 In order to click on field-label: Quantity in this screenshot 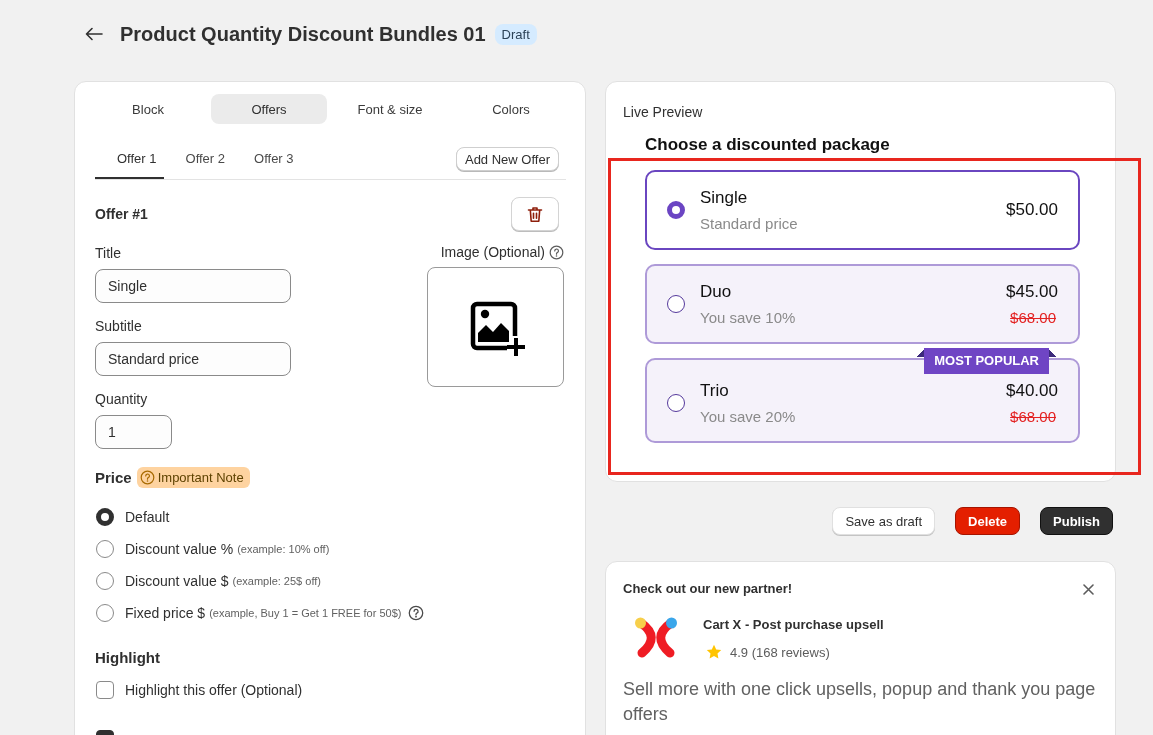, I will do `click(122, 399)`.